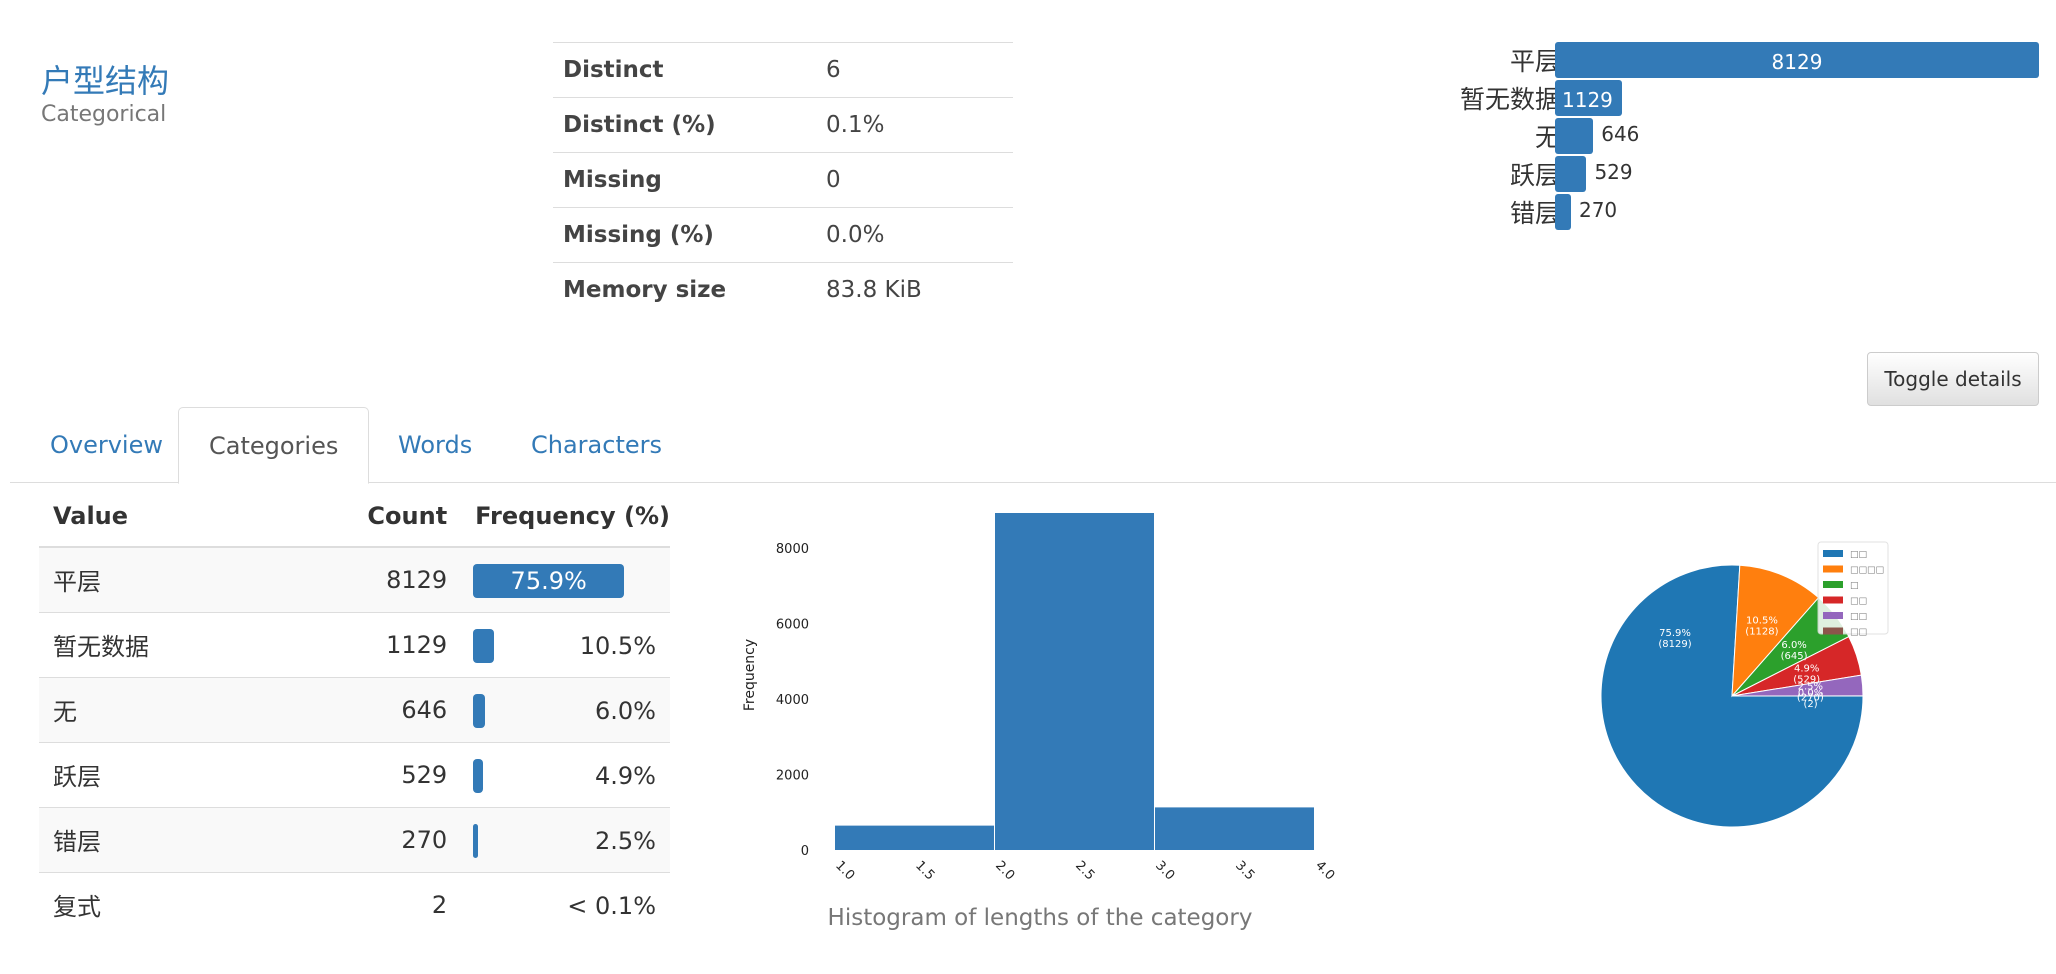  I want to click on stats-row: Distinct (%) 0.1%, so click(783, 125).